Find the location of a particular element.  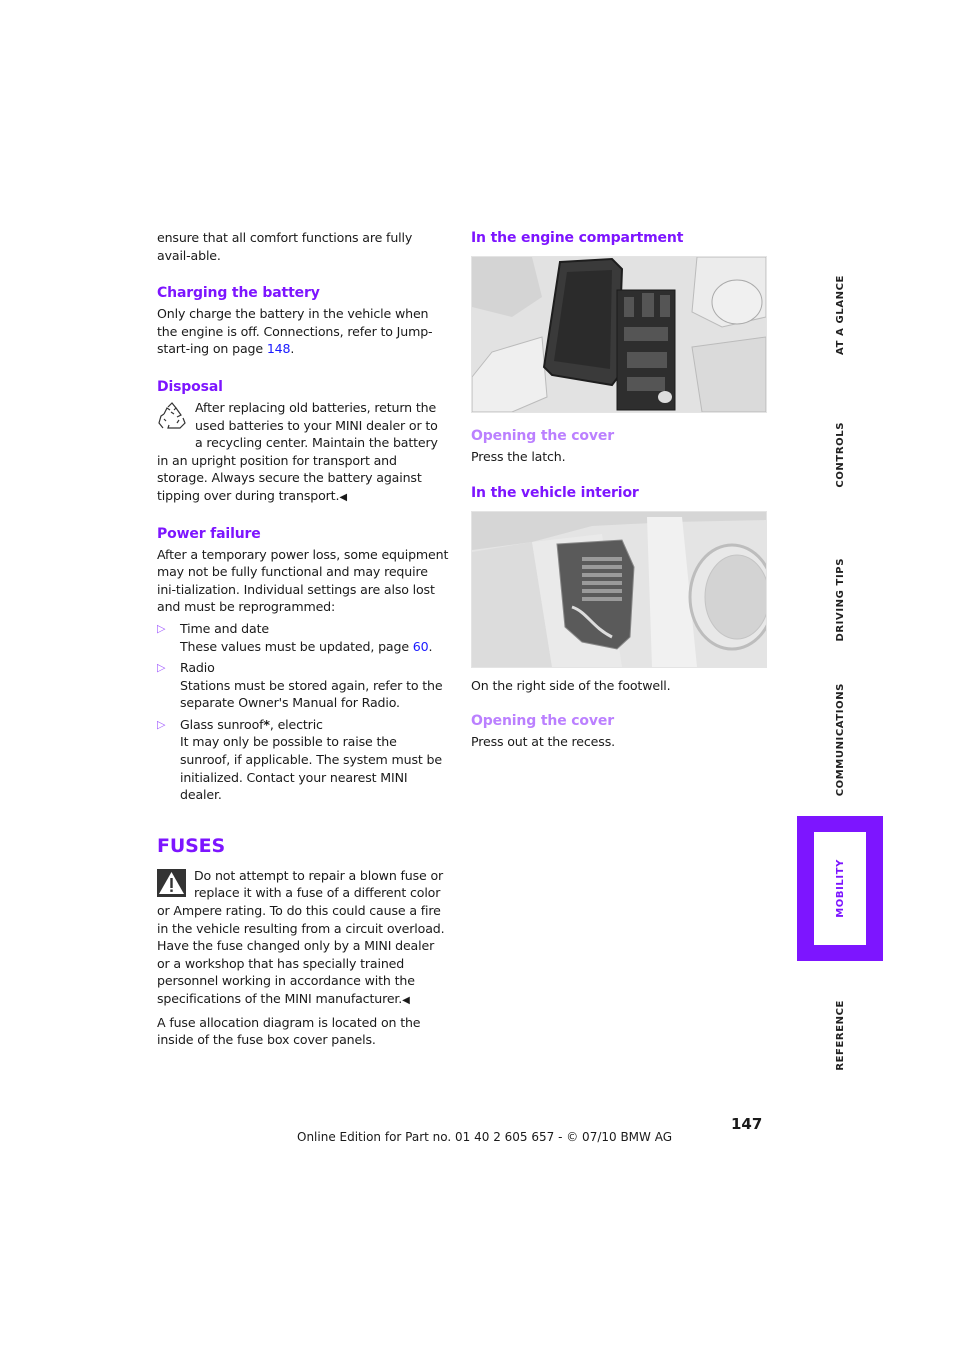

tab-label: AT A GLANCE is located at coordinates (840, 315).